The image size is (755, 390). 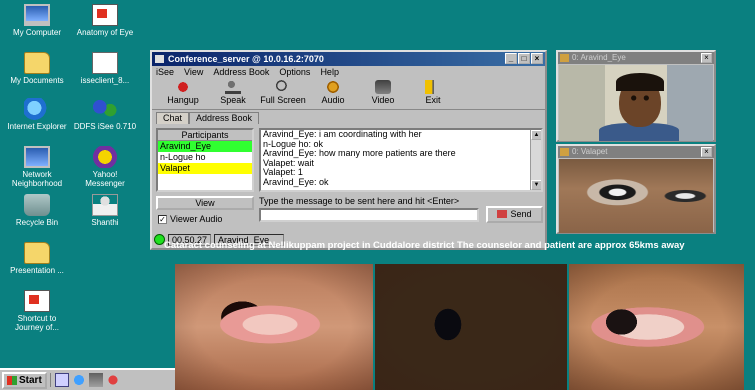 I want to click on viewer-audio-label: Viewer Audio, so click(x=196, y=219).